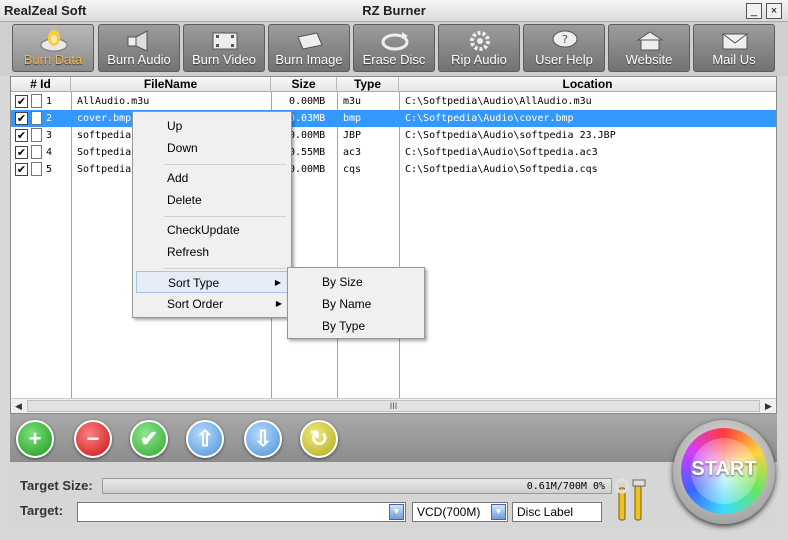 Image resolution: width=788 pixels, height=540 pixels. I want to click on erase-disc-button: Erase Disc, so click(394, 48).